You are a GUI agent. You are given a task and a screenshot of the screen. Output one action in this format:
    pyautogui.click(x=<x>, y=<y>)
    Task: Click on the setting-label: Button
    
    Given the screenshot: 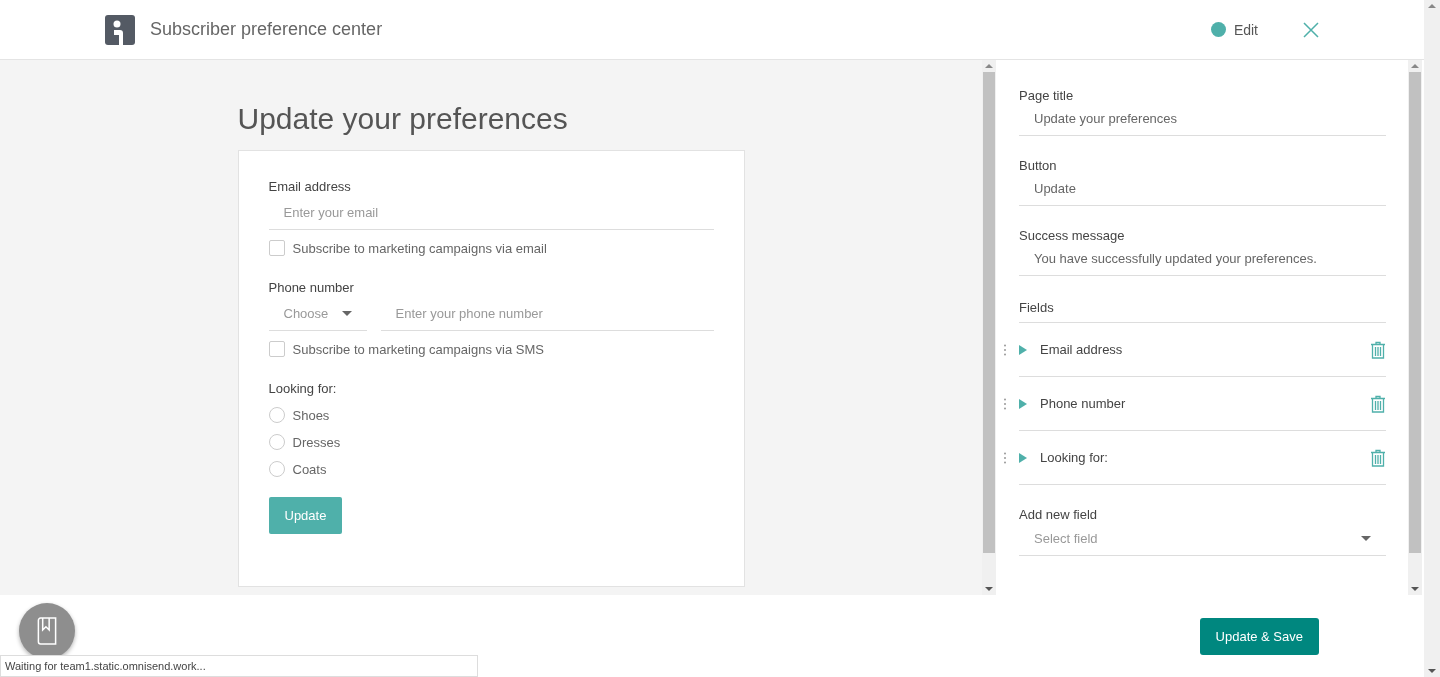 What is the action you would take?
    pyautogui.click(x=1038, y=165)
    